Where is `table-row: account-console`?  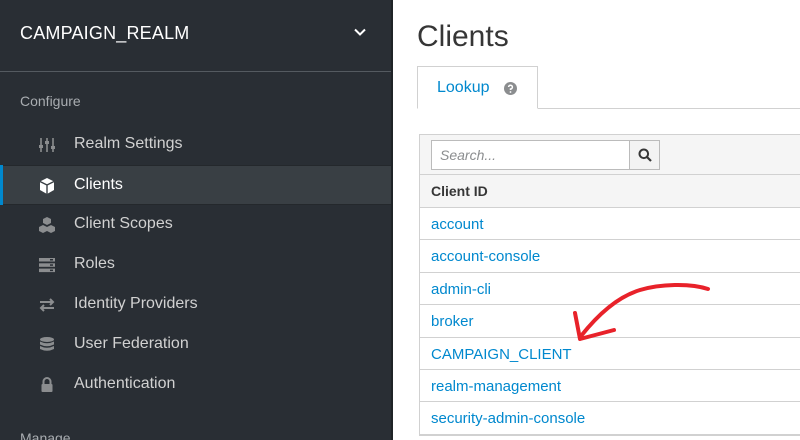 table-row: account-console is located at coordinates (610, 256).